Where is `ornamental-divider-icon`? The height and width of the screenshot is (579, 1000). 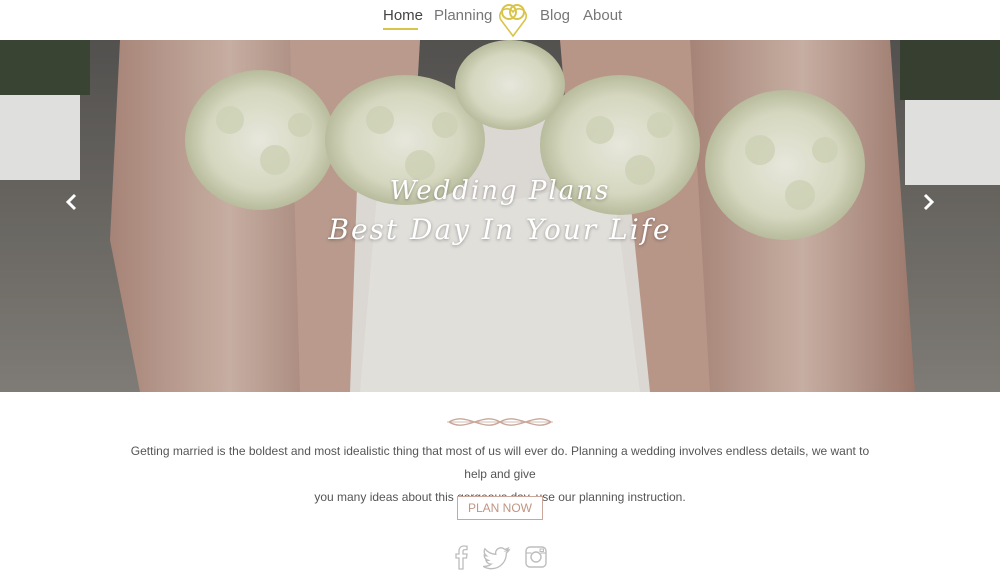
ornamental-divider-icon is located at coordinates (500, 422).